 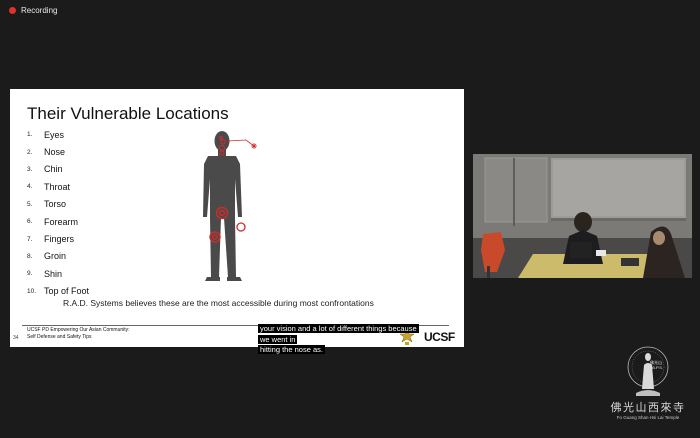 I want to click on caption-line: we went in, so click(x=278, y=339).